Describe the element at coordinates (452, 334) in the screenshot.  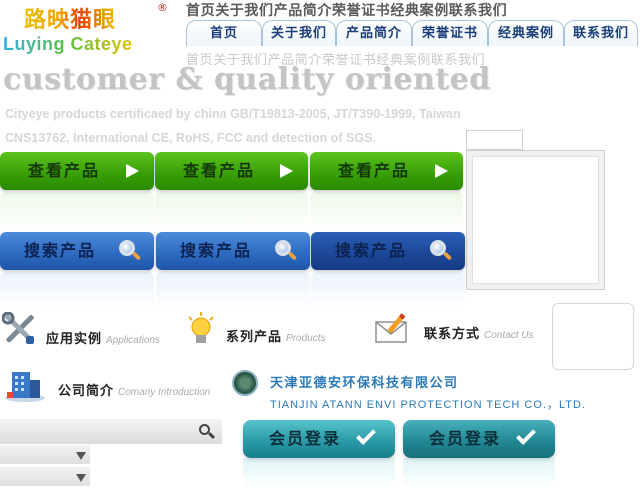
I see `contact-title: 联系方式` at that location.